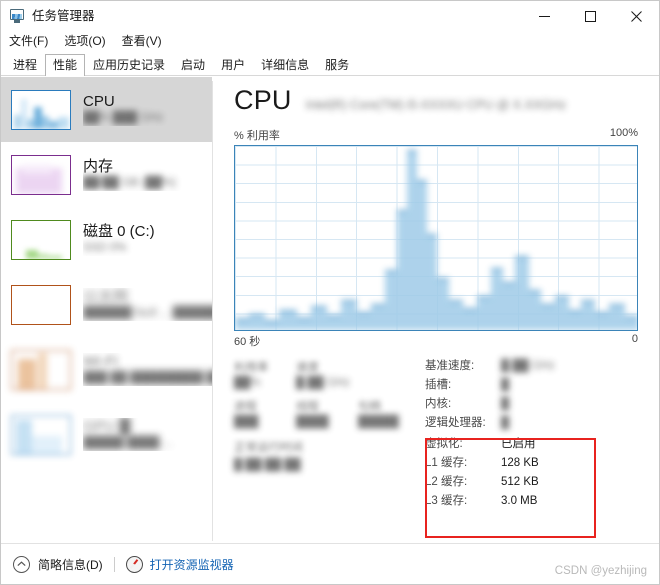 The height and width of the screenshot is (585, 660). I want to click on sidebar-item-memory-subtitle: ██/██ GB (██%), so click(129, 182).